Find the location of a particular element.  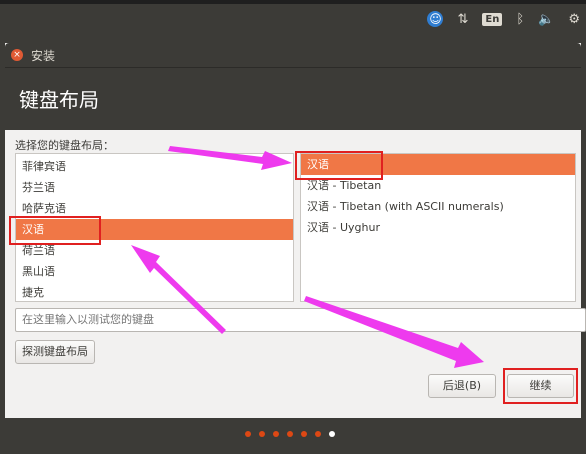

layout-item: 黑山语 is located at coordinates (154, 271).